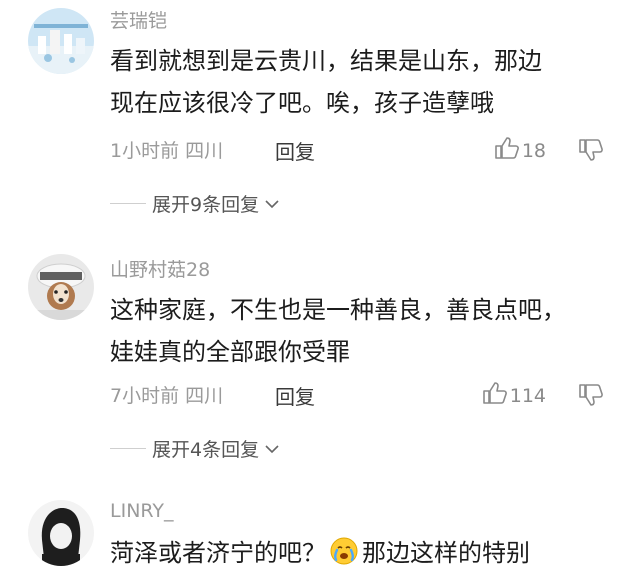 The height and width of the screenshot is (578, 634). I want to click on like-count: 114, so click(527, 395).